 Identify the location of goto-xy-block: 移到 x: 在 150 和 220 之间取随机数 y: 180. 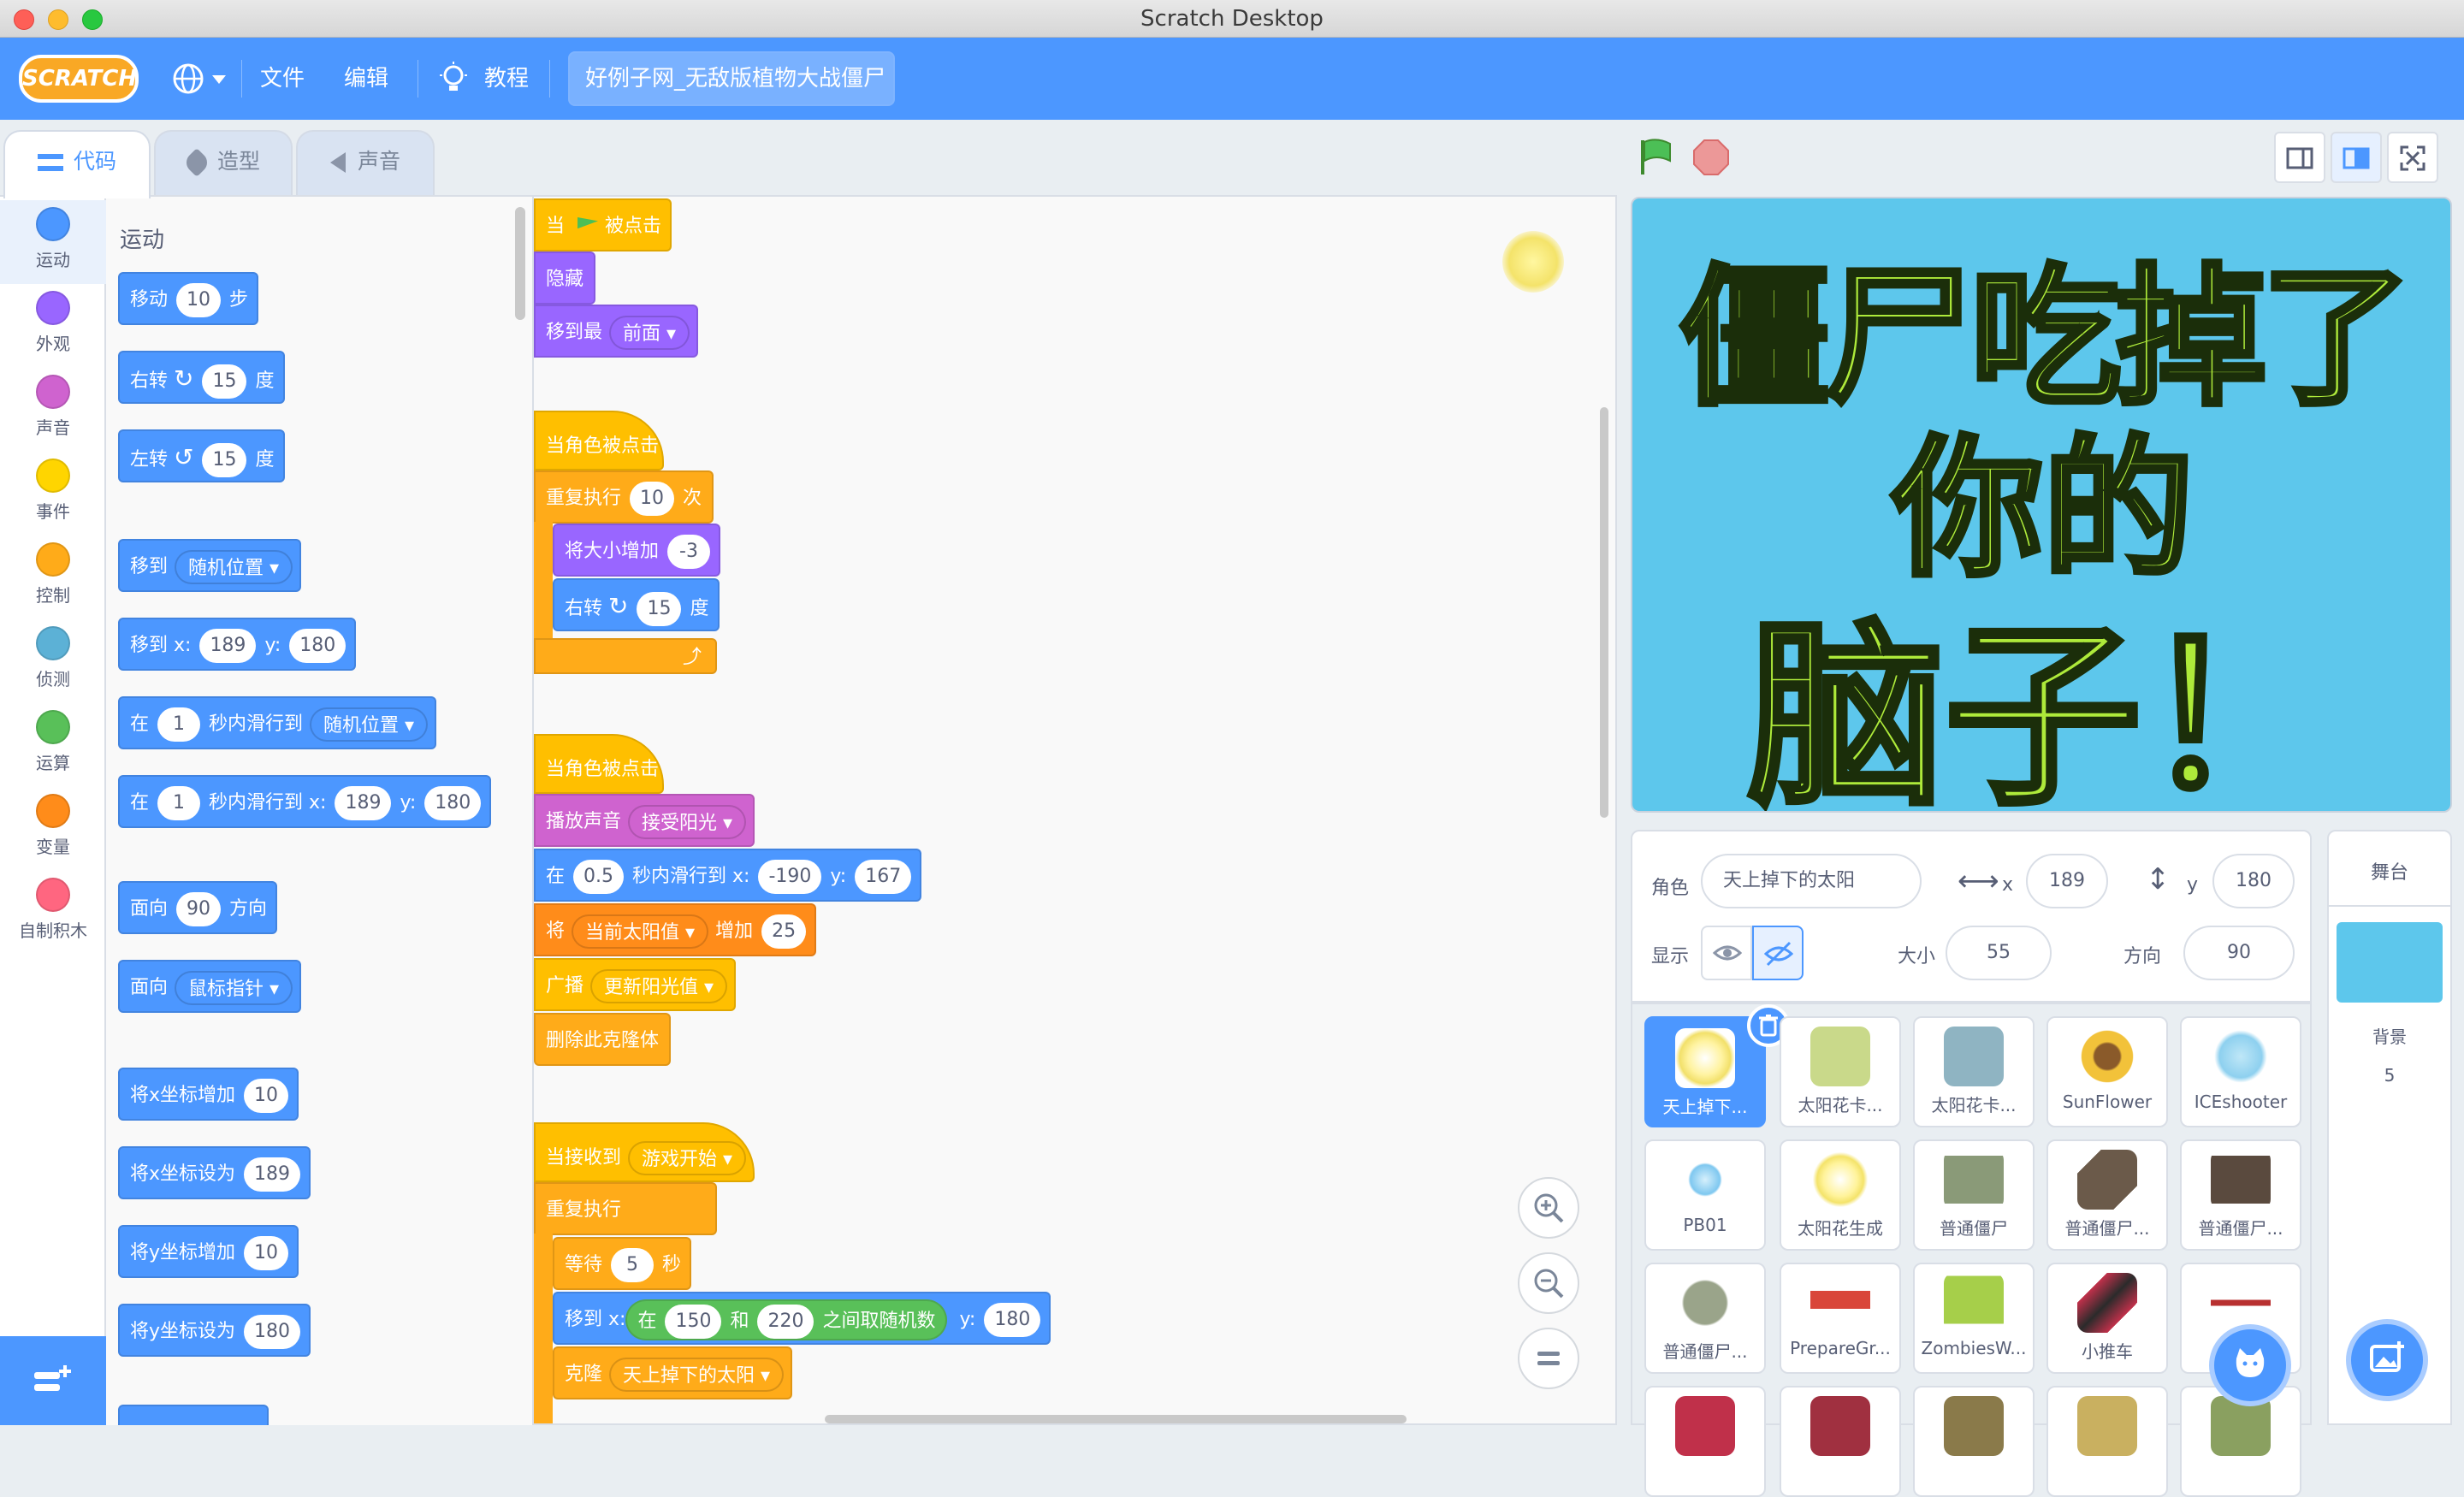
(802, 1318).